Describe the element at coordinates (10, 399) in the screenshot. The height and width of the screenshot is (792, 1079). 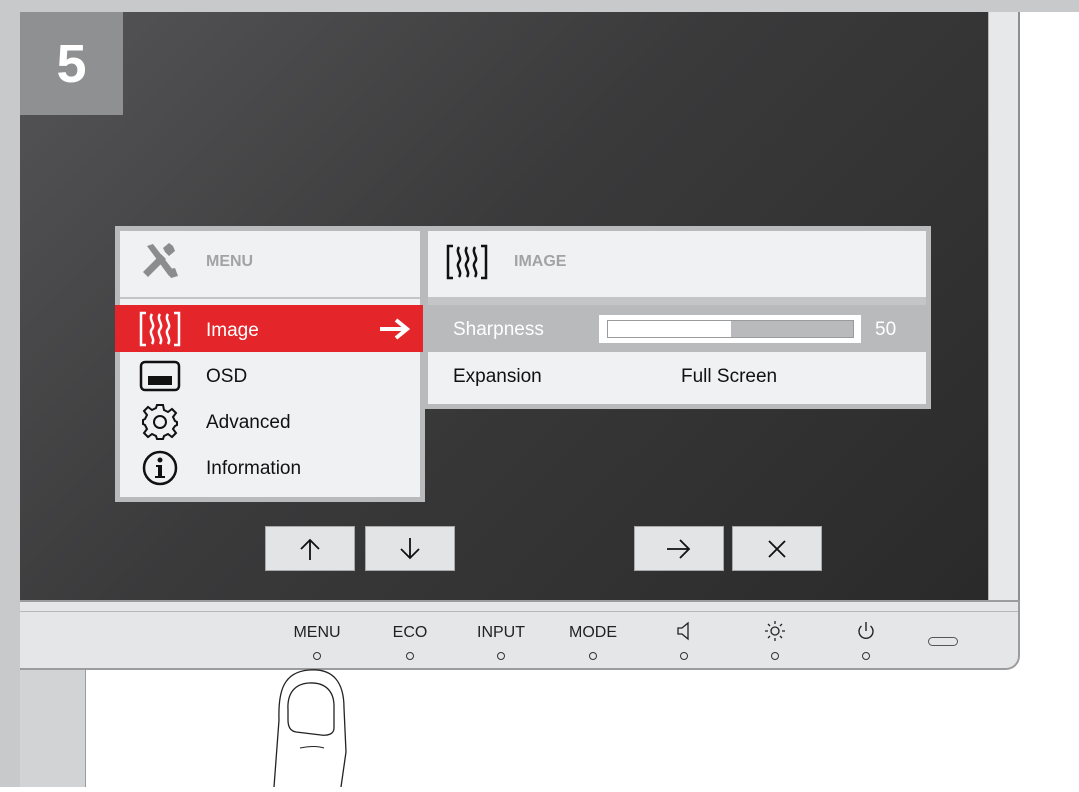
I see `monitor-left-edge` at that location.